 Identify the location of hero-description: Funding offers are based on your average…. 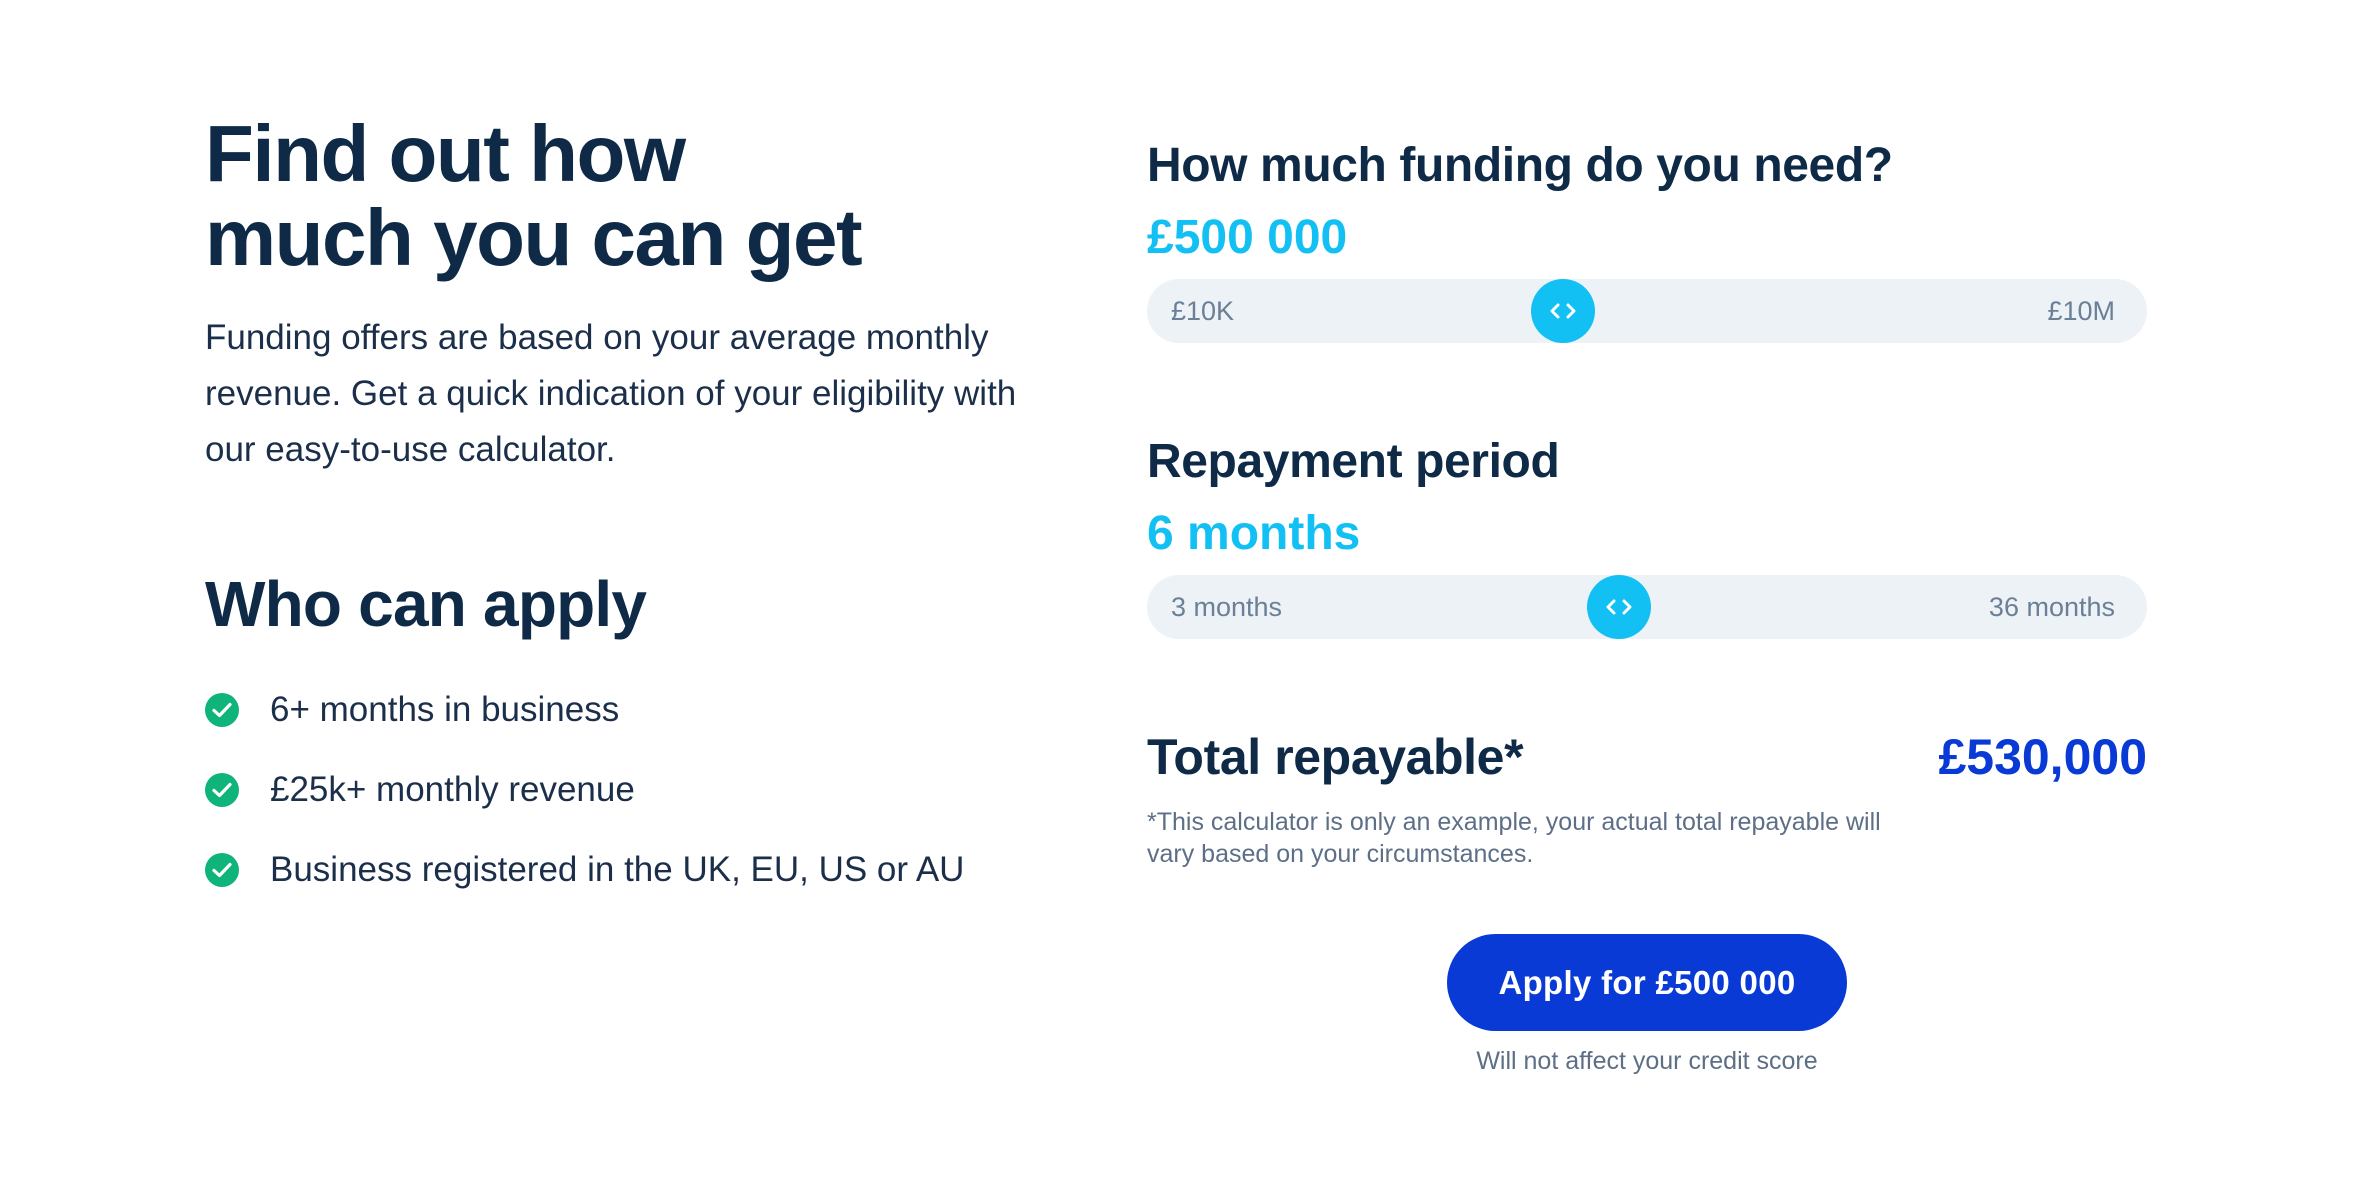
(611, 393).